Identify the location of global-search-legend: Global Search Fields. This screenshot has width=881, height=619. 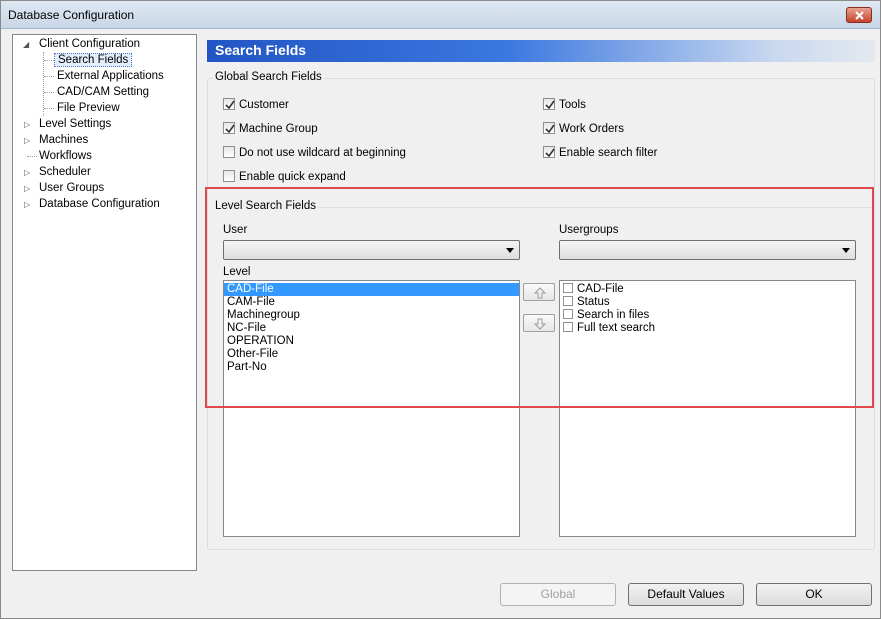
(268, 77).